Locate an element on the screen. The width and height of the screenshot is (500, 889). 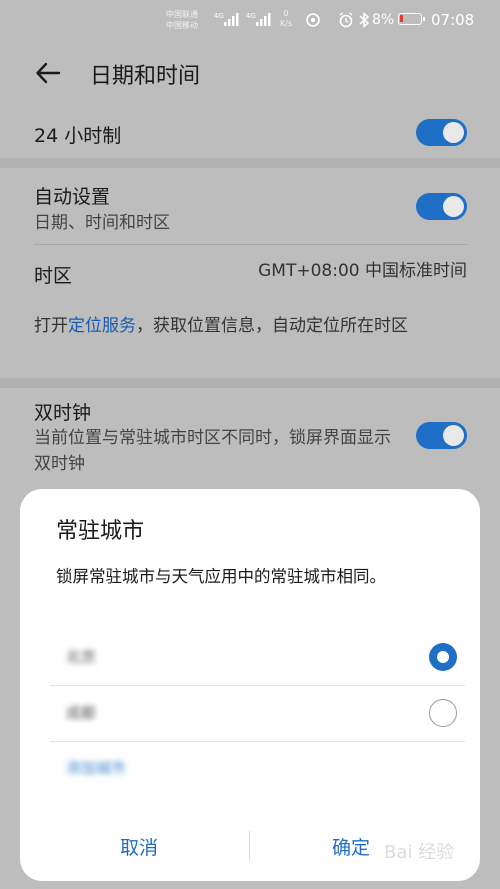
page-title: 日期和时间 is located at coordinates (145, 76).